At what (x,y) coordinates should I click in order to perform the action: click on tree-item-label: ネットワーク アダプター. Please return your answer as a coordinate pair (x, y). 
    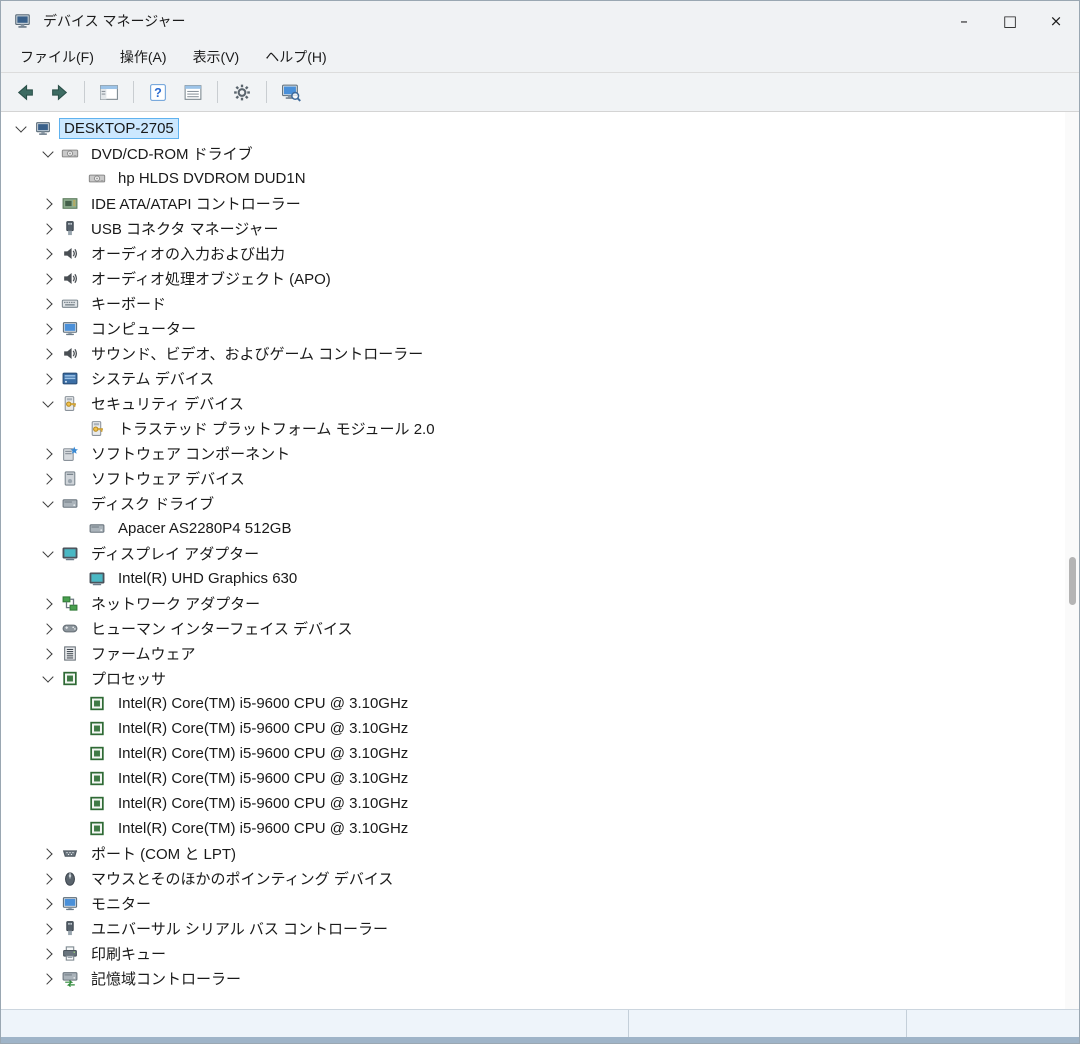
    Looking at the image, I should click on (175, 603).